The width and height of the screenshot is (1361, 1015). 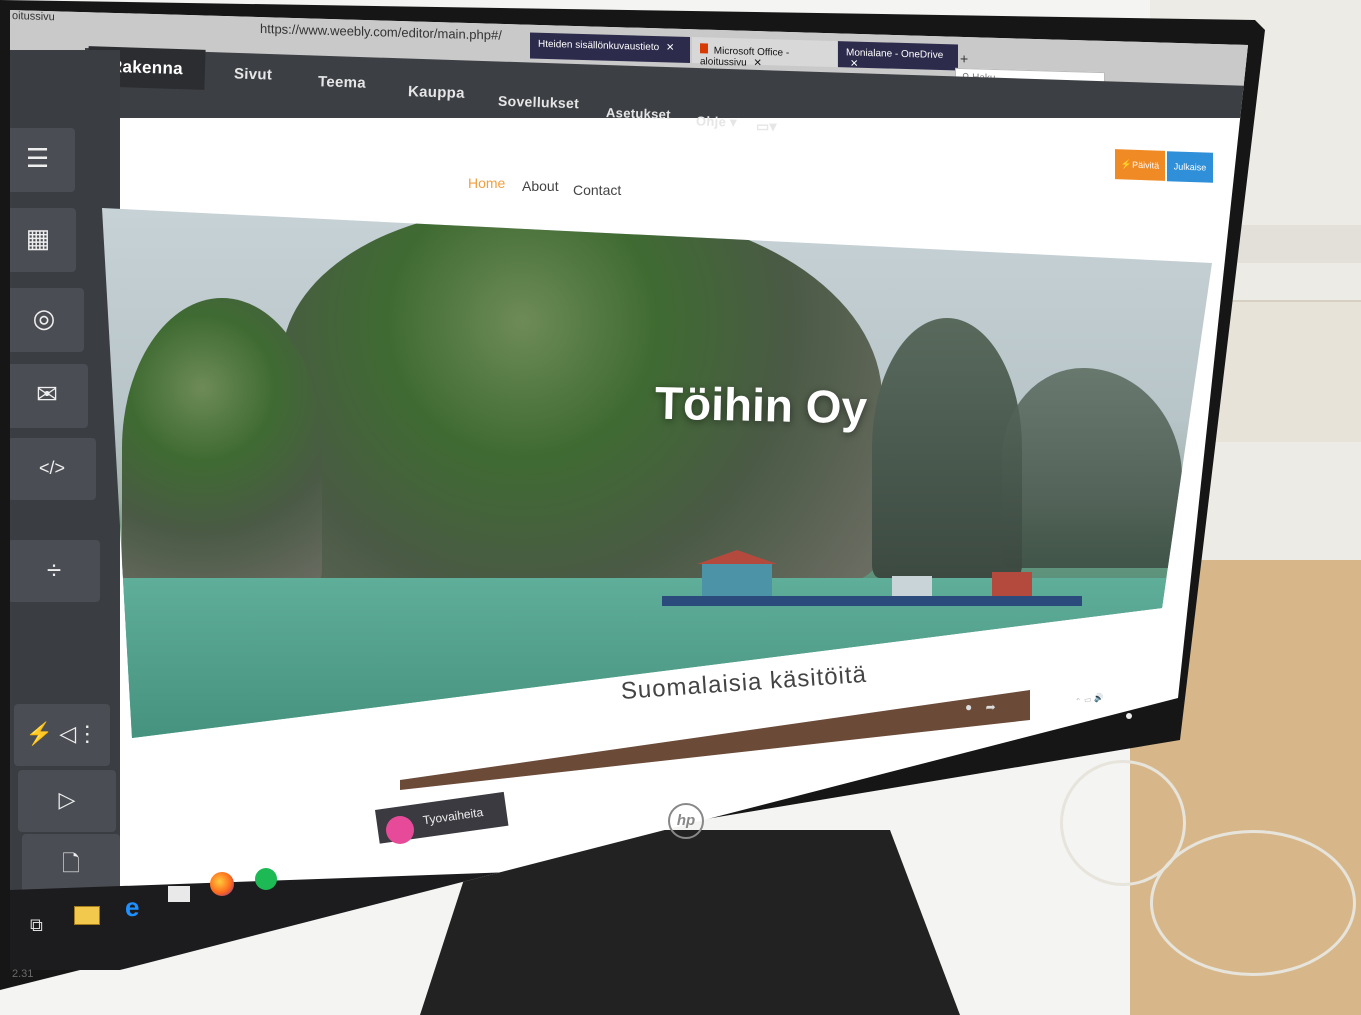 I want to click on sidebar-btn-embed-code: </>, so click(x=53, y=469).